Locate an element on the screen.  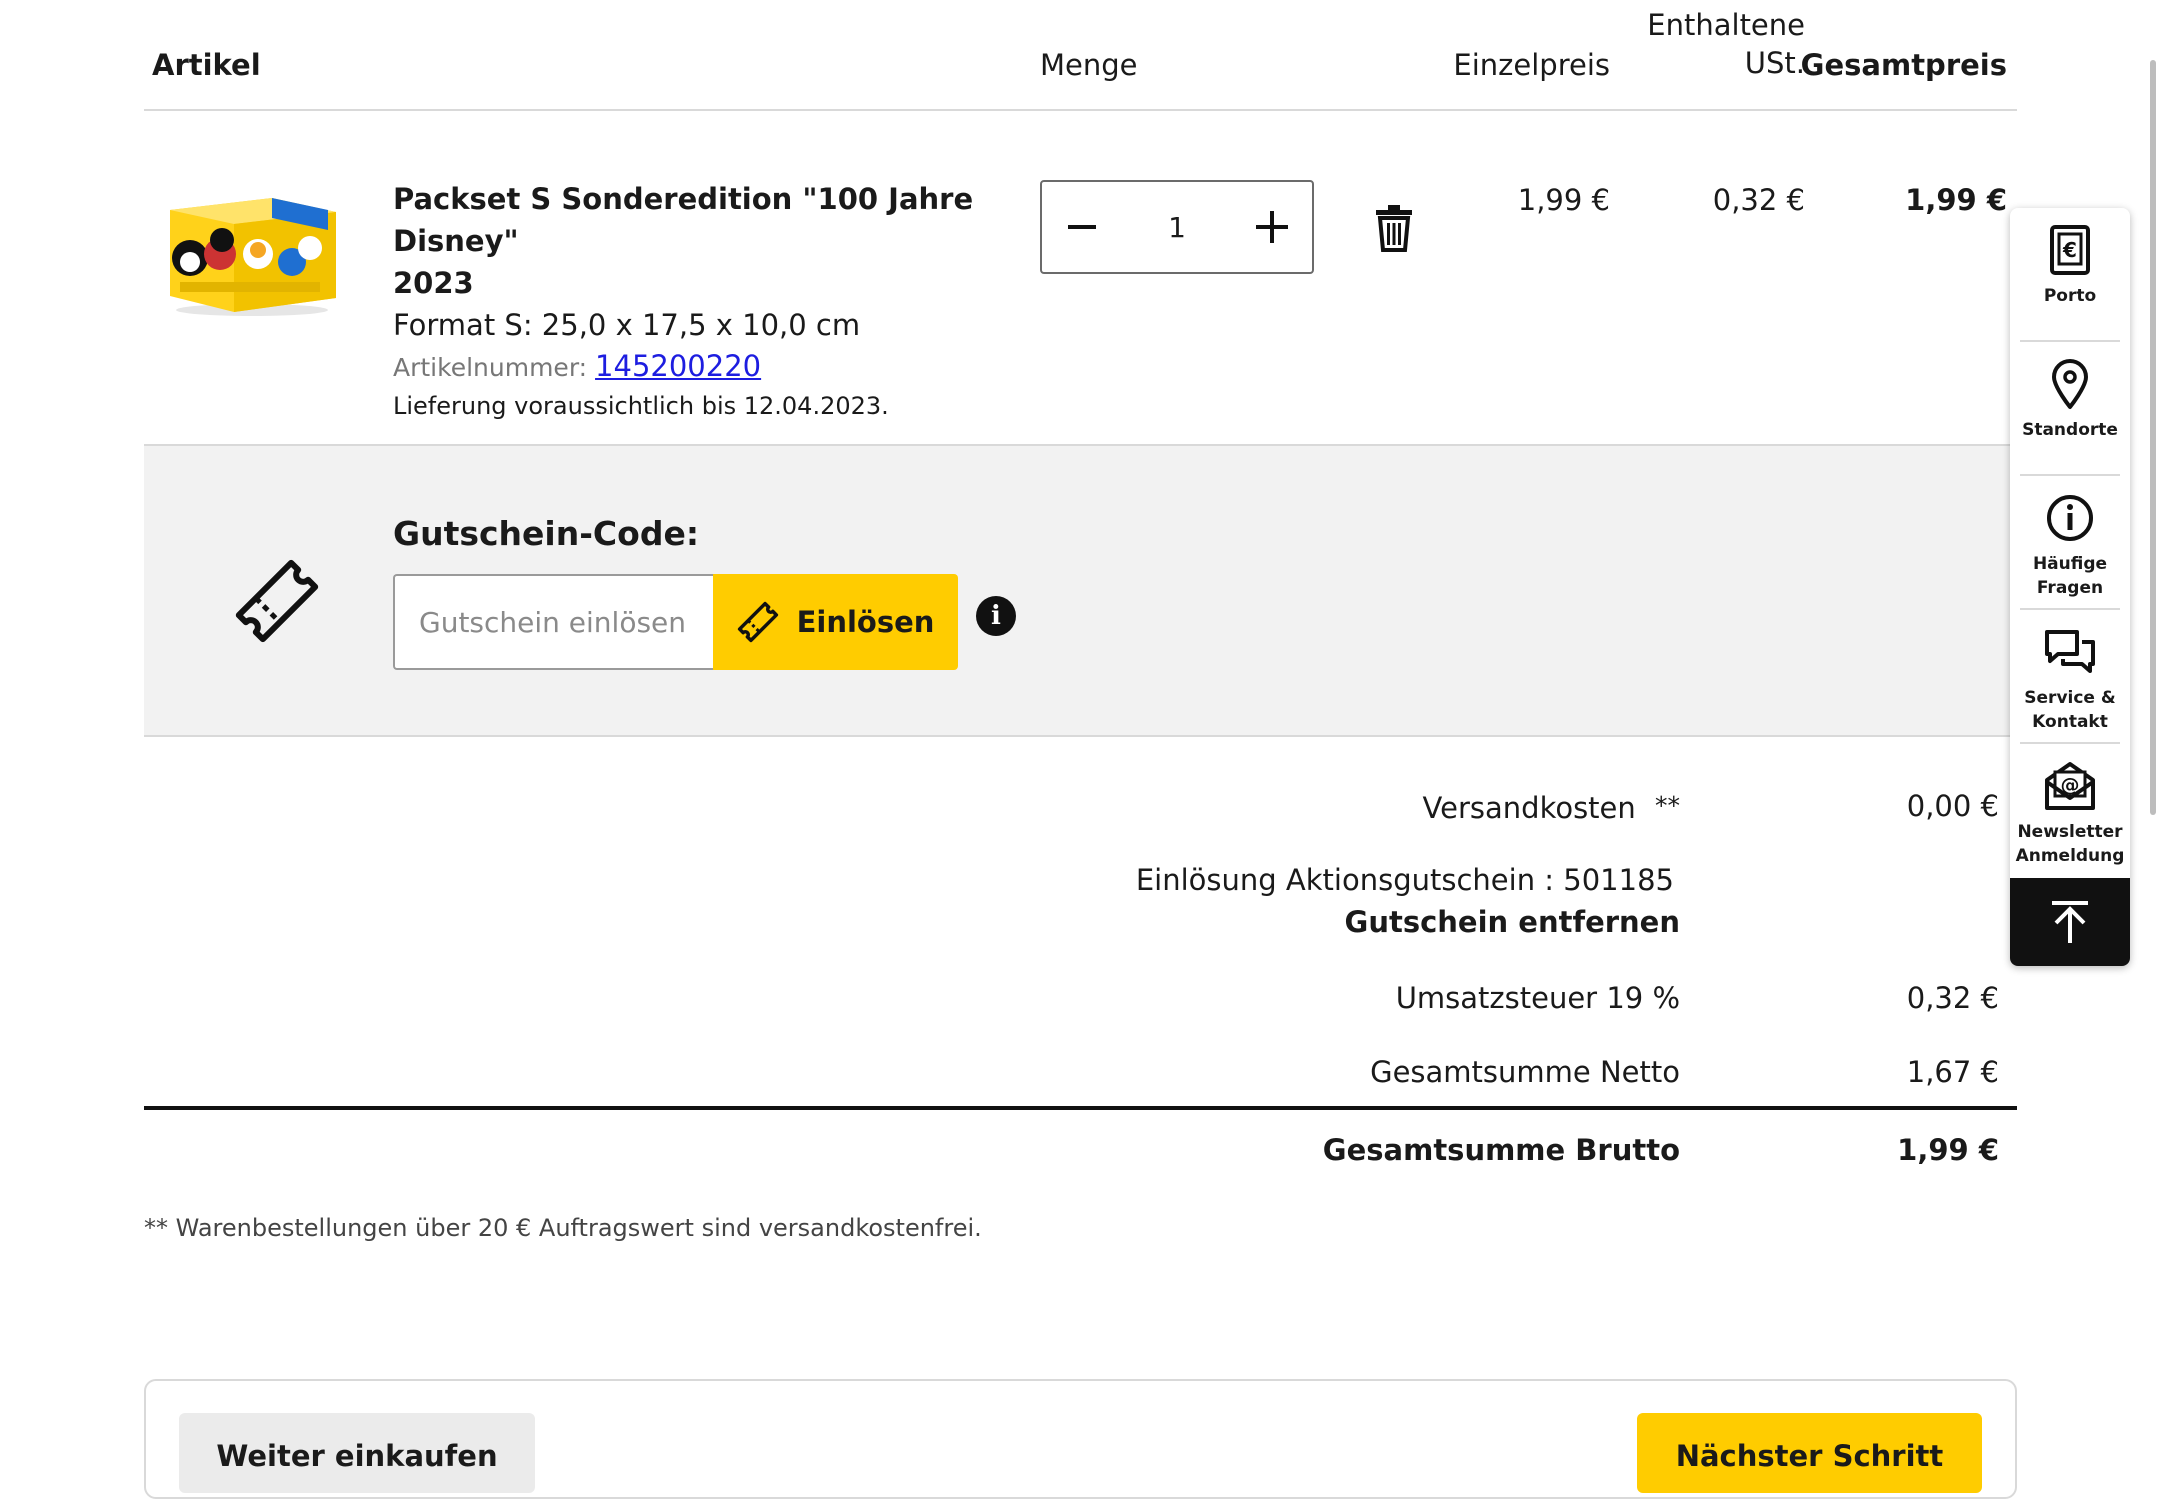
header-menge: Menge is located at coordinates (1089, 65).